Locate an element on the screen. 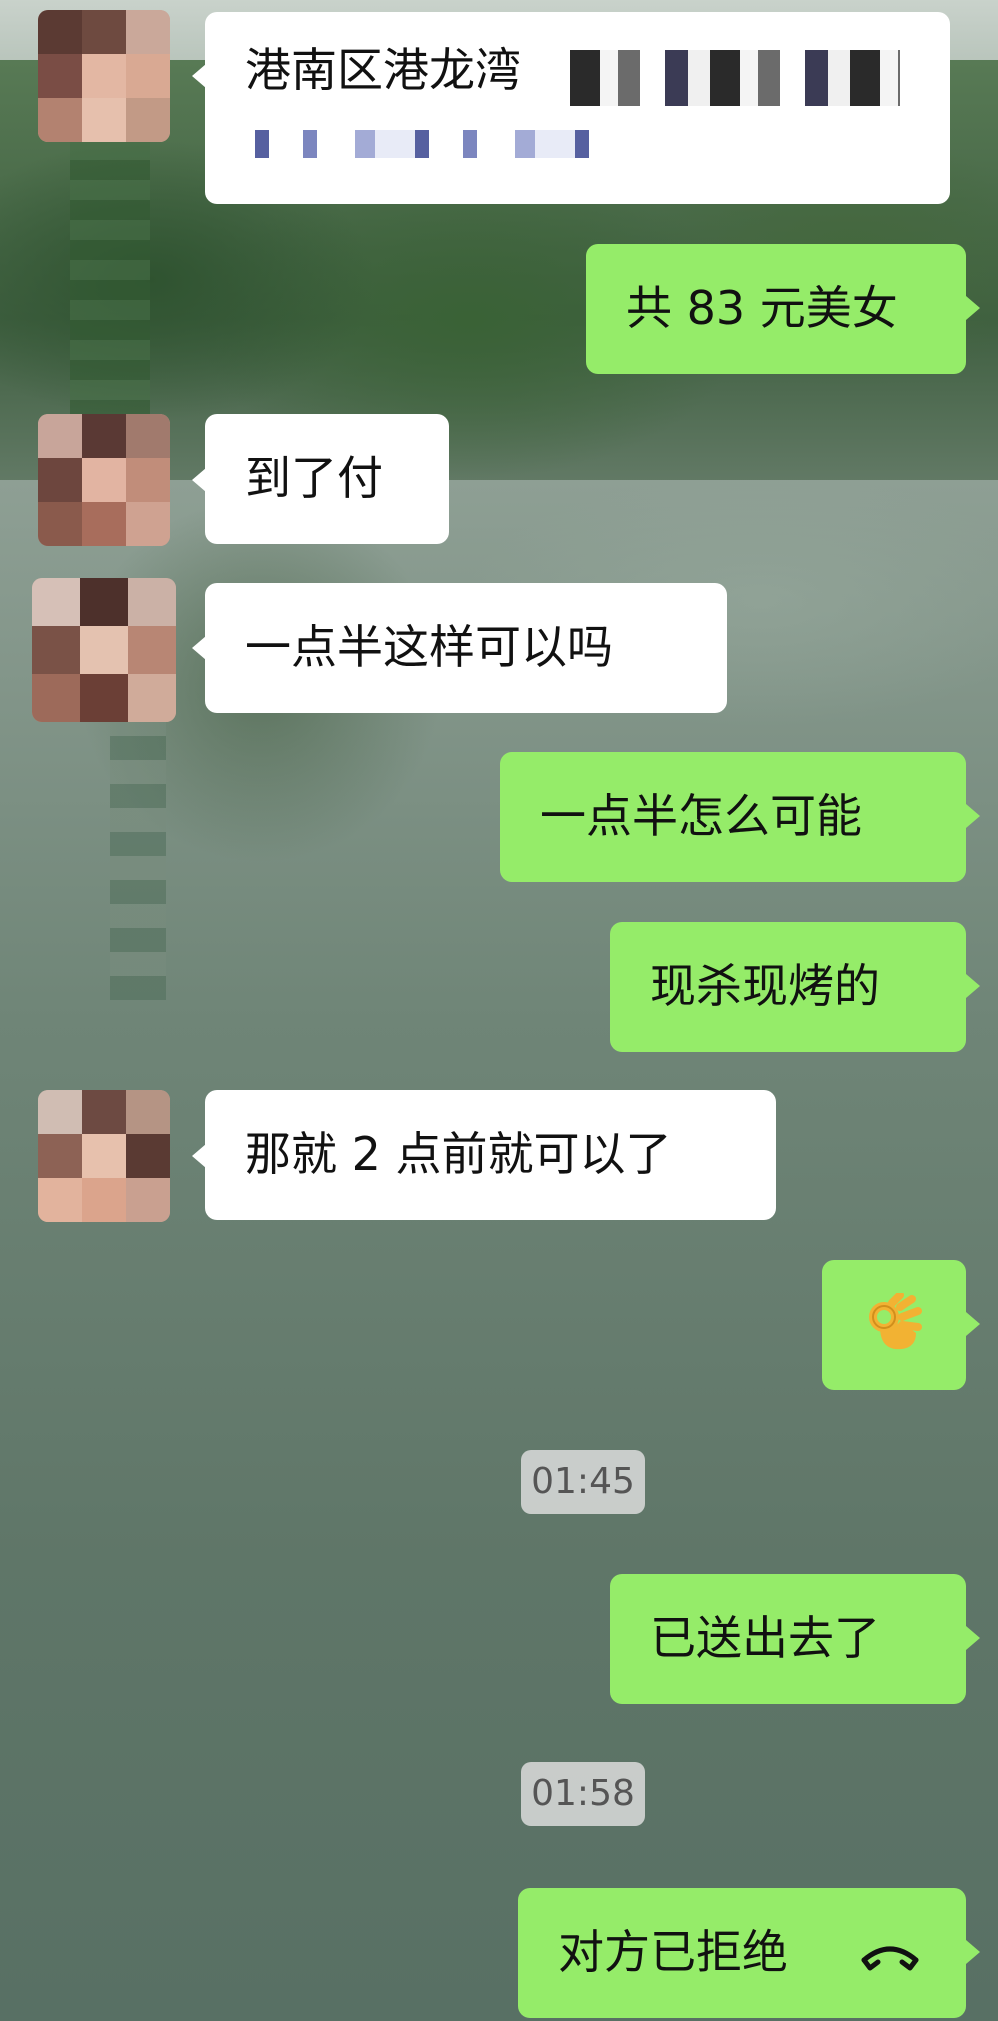  message-bubble: 那就 2 点前就可以了 is located at coordinates (490, 1155).